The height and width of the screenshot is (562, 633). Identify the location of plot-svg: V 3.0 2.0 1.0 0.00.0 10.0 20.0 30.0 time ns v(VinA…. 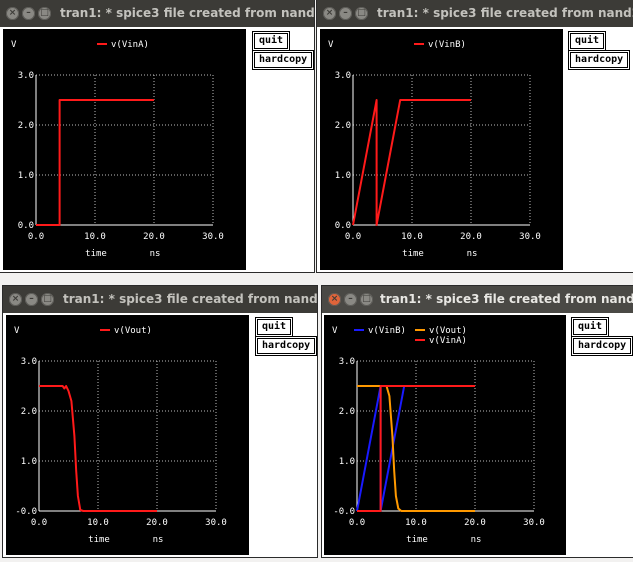
(117, 149).